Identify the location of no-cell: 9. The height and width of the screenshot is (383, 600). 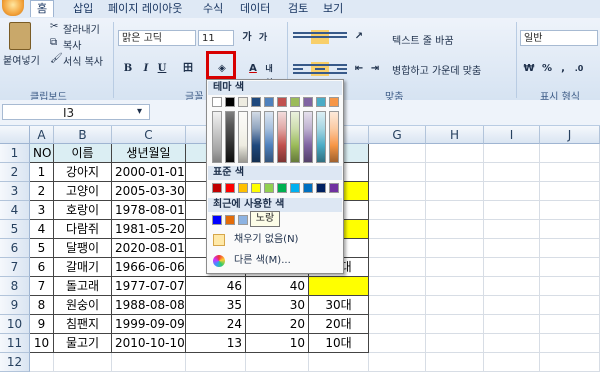
(42, 324).